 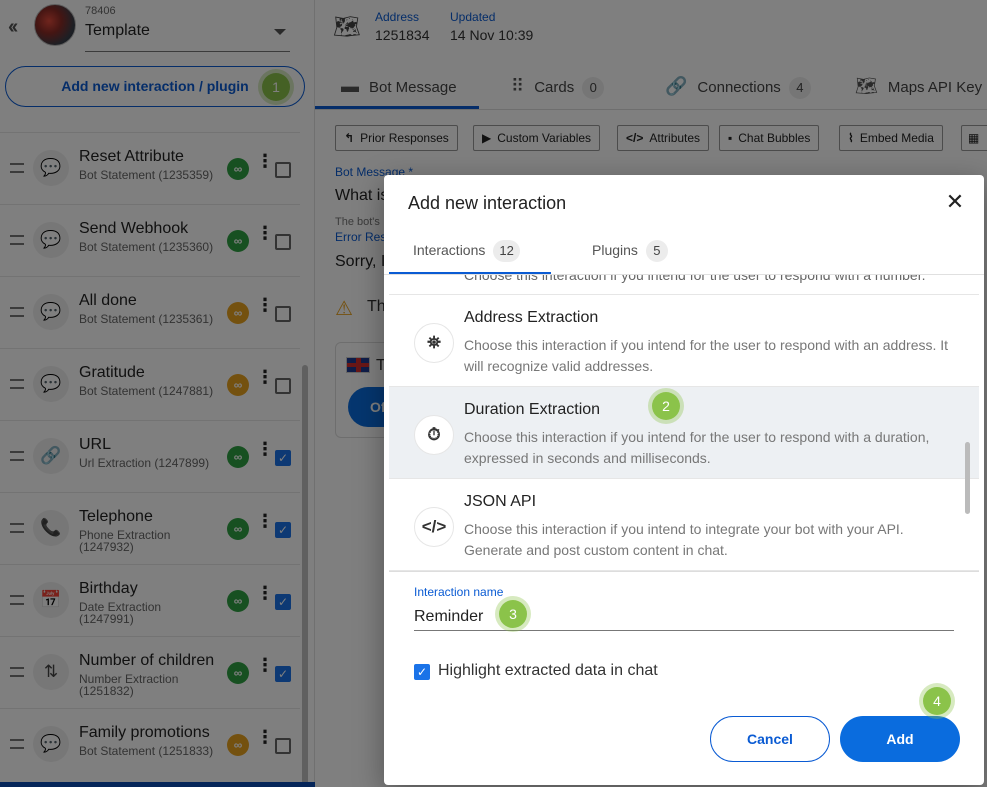 I want to click on add-button: Add, so click(x=900, y=739).